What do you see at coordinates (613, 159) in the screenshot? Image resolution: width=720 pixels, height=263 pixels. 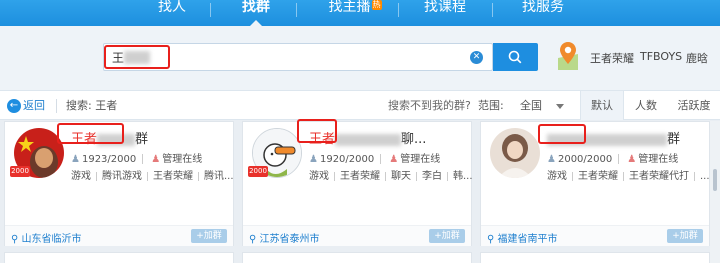 I see `group-stats: ♟ 2000/2000 ♟ 管理在线` at bounding box center [613, 159].